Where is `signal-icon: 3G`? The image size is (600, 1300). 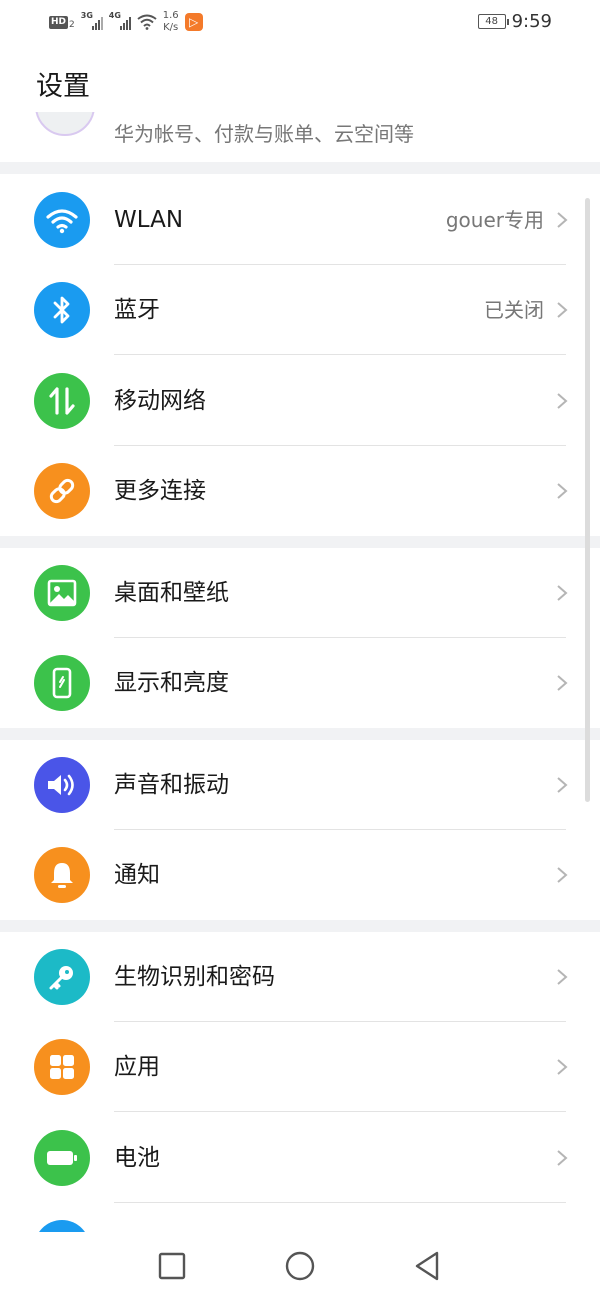 signal-icon: 3G is located at coordinates (92, 20).